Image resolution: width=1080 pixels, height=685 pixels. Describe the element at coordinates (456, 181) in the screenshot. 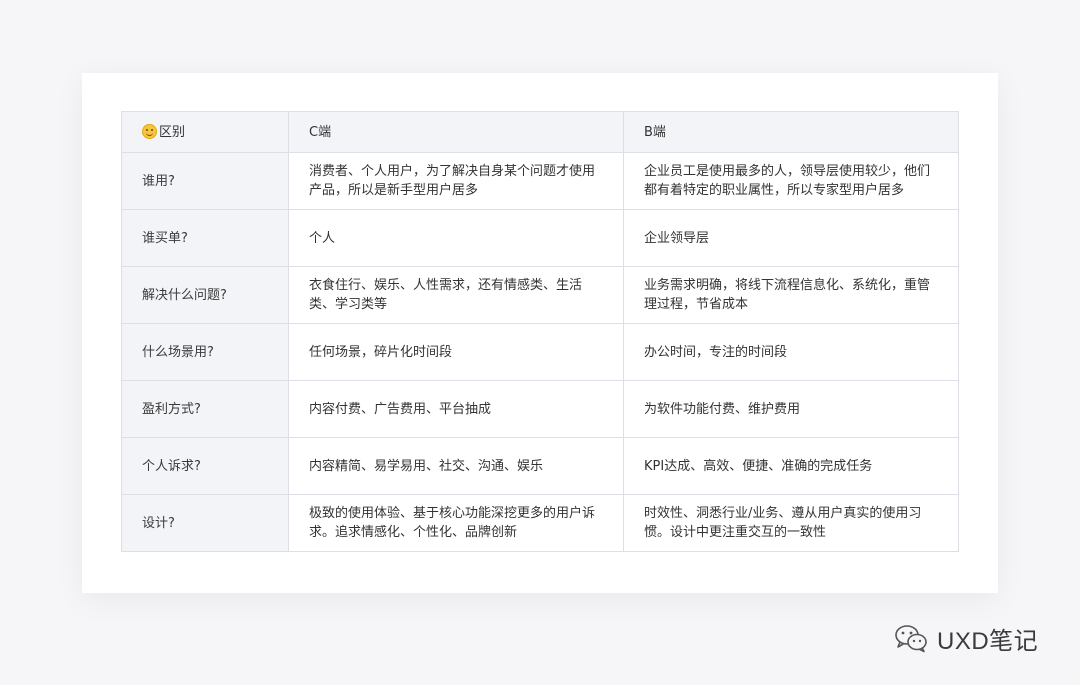

I see `c-end-cell: 消费者、个人用户，为了解决自身某个问题才使用产品，所以是新手型用户居多` at that location.